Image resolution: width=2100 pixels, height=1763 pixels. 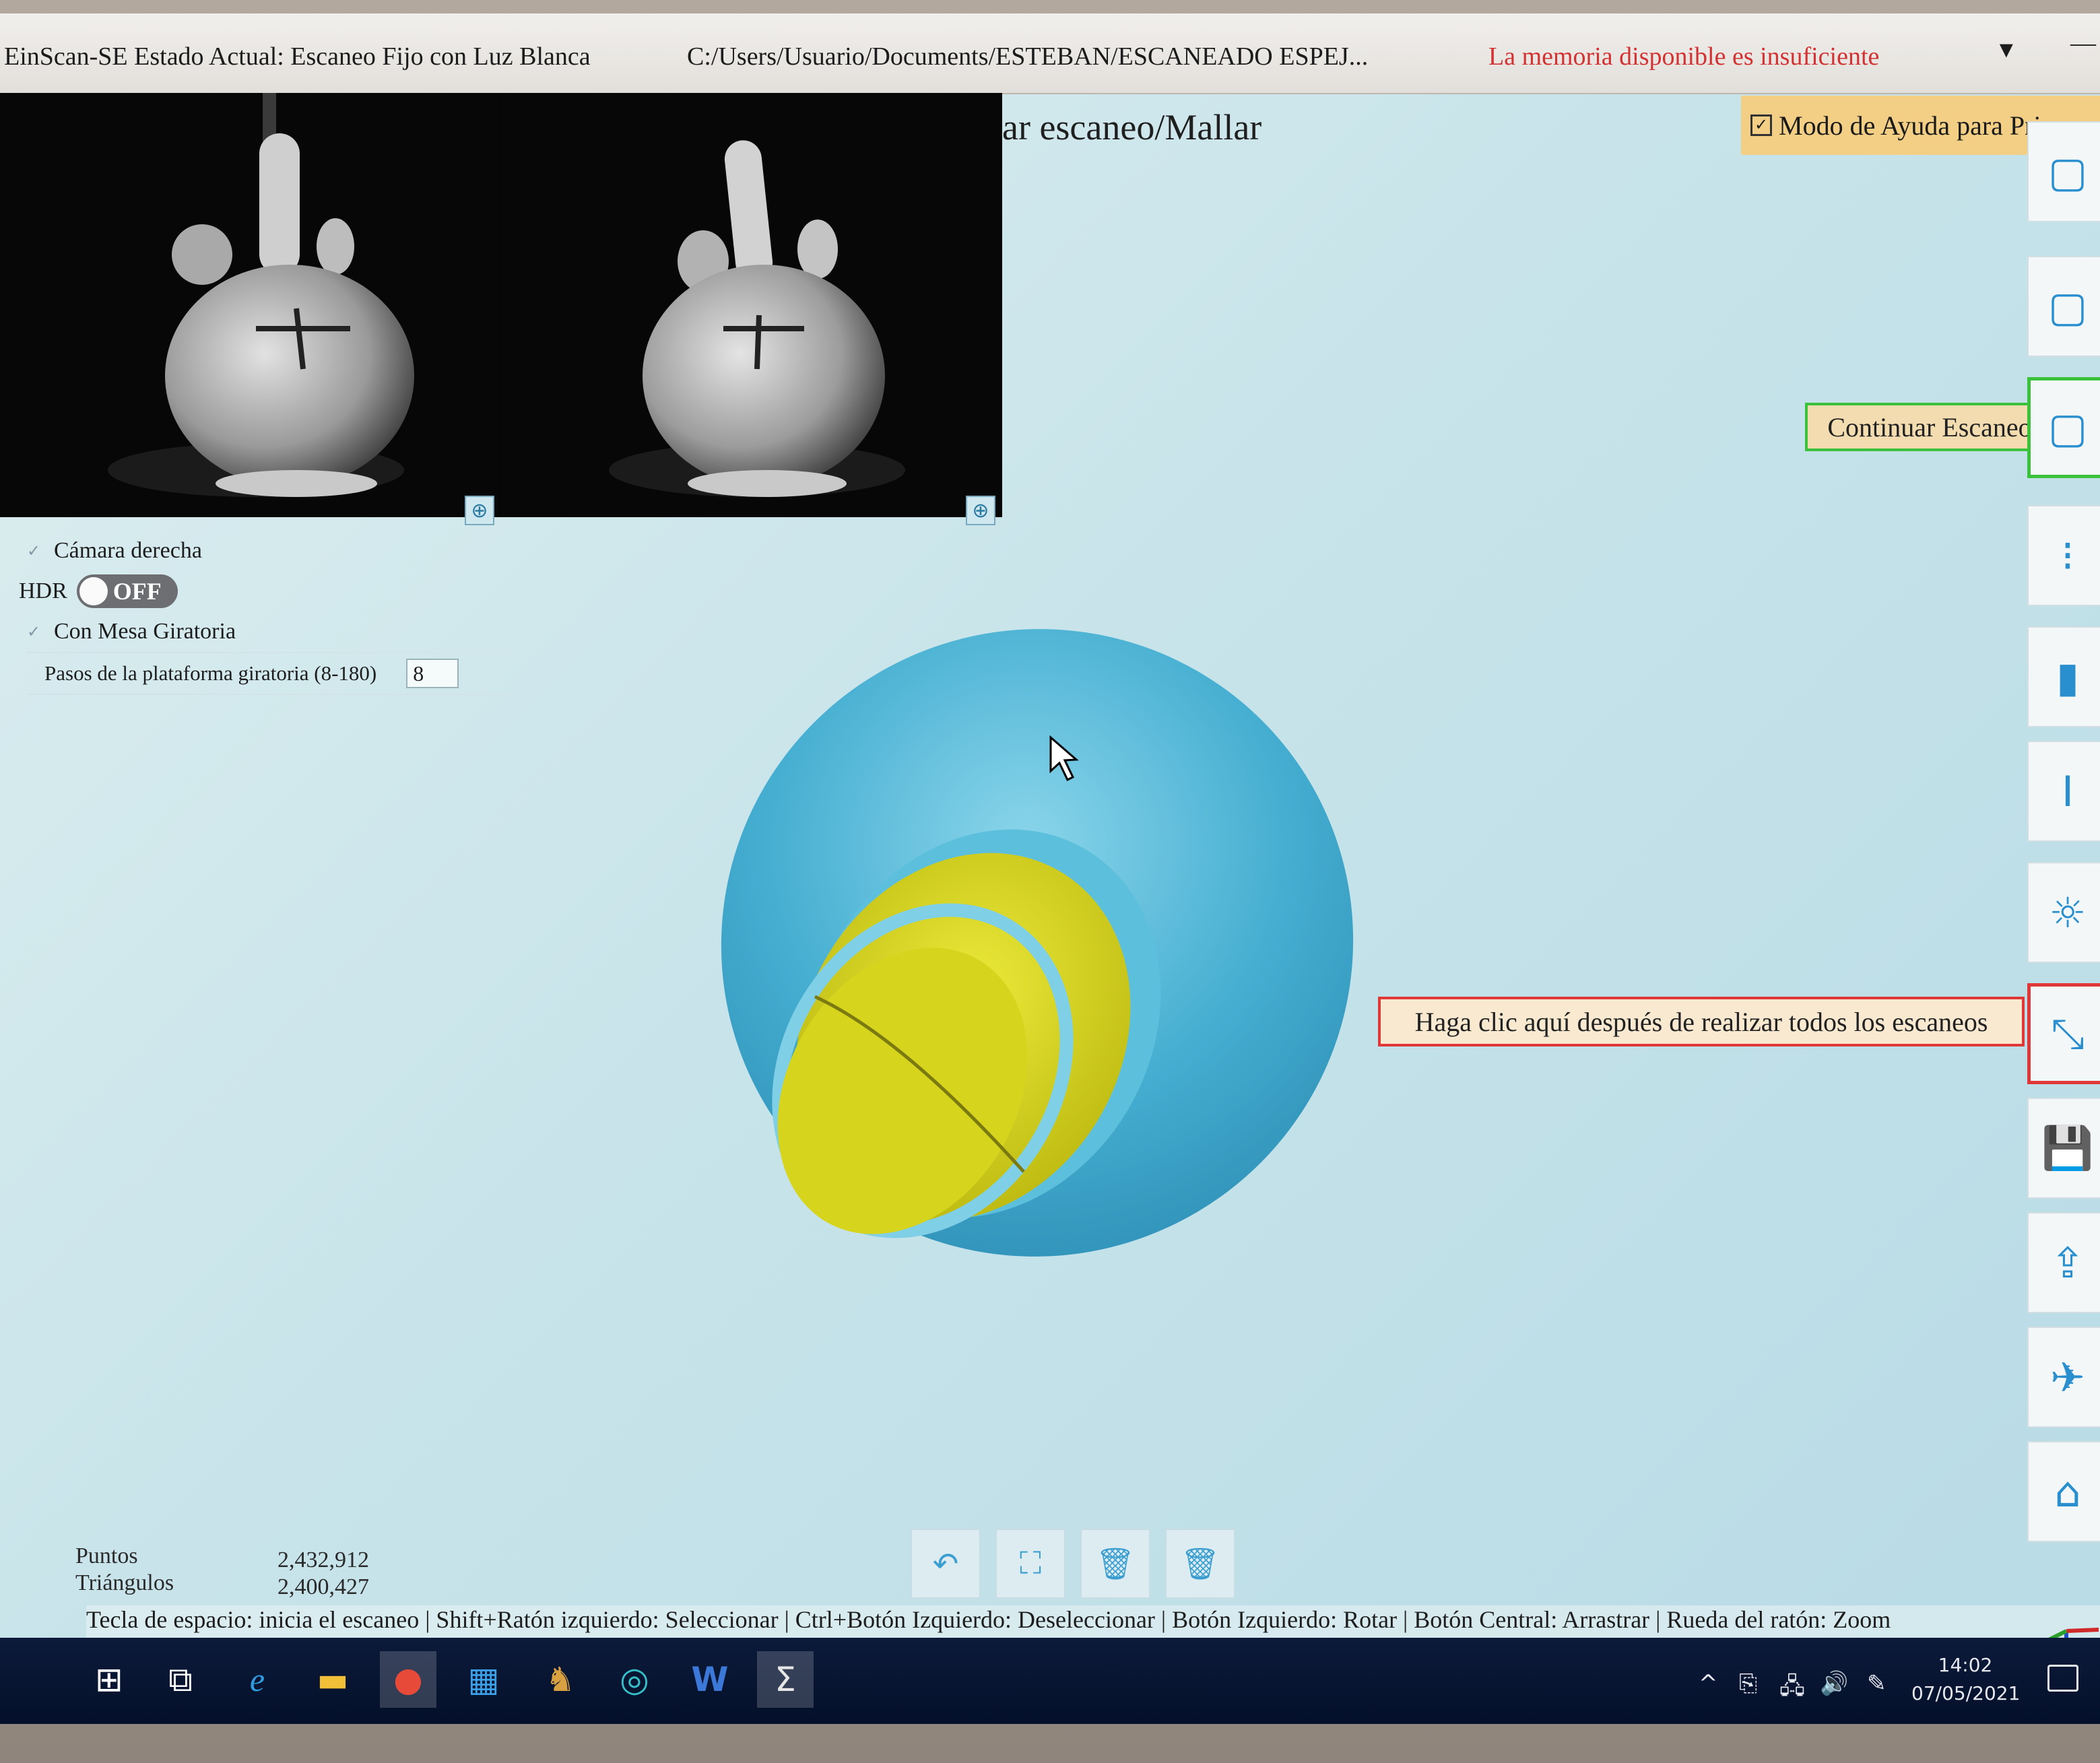 I want to click on light-icon: ☼, so click(x=2063, y=912).